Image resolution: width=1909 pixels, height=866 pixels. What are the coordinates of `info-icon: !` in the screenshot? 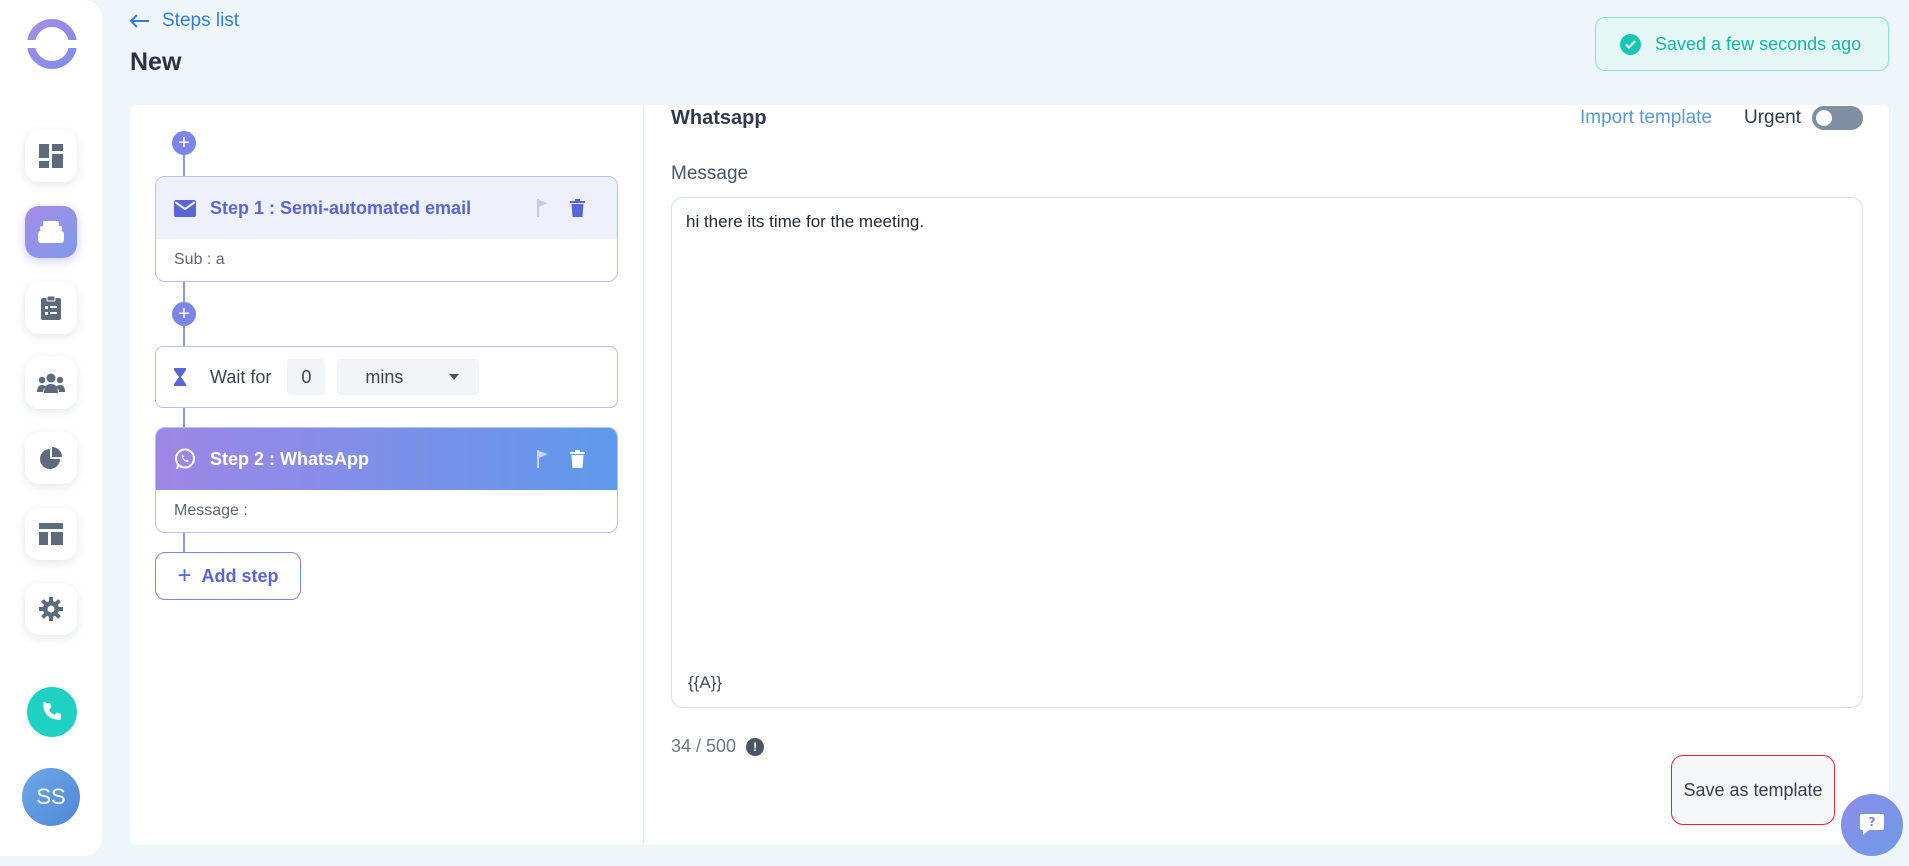 It's located at (755, 746).